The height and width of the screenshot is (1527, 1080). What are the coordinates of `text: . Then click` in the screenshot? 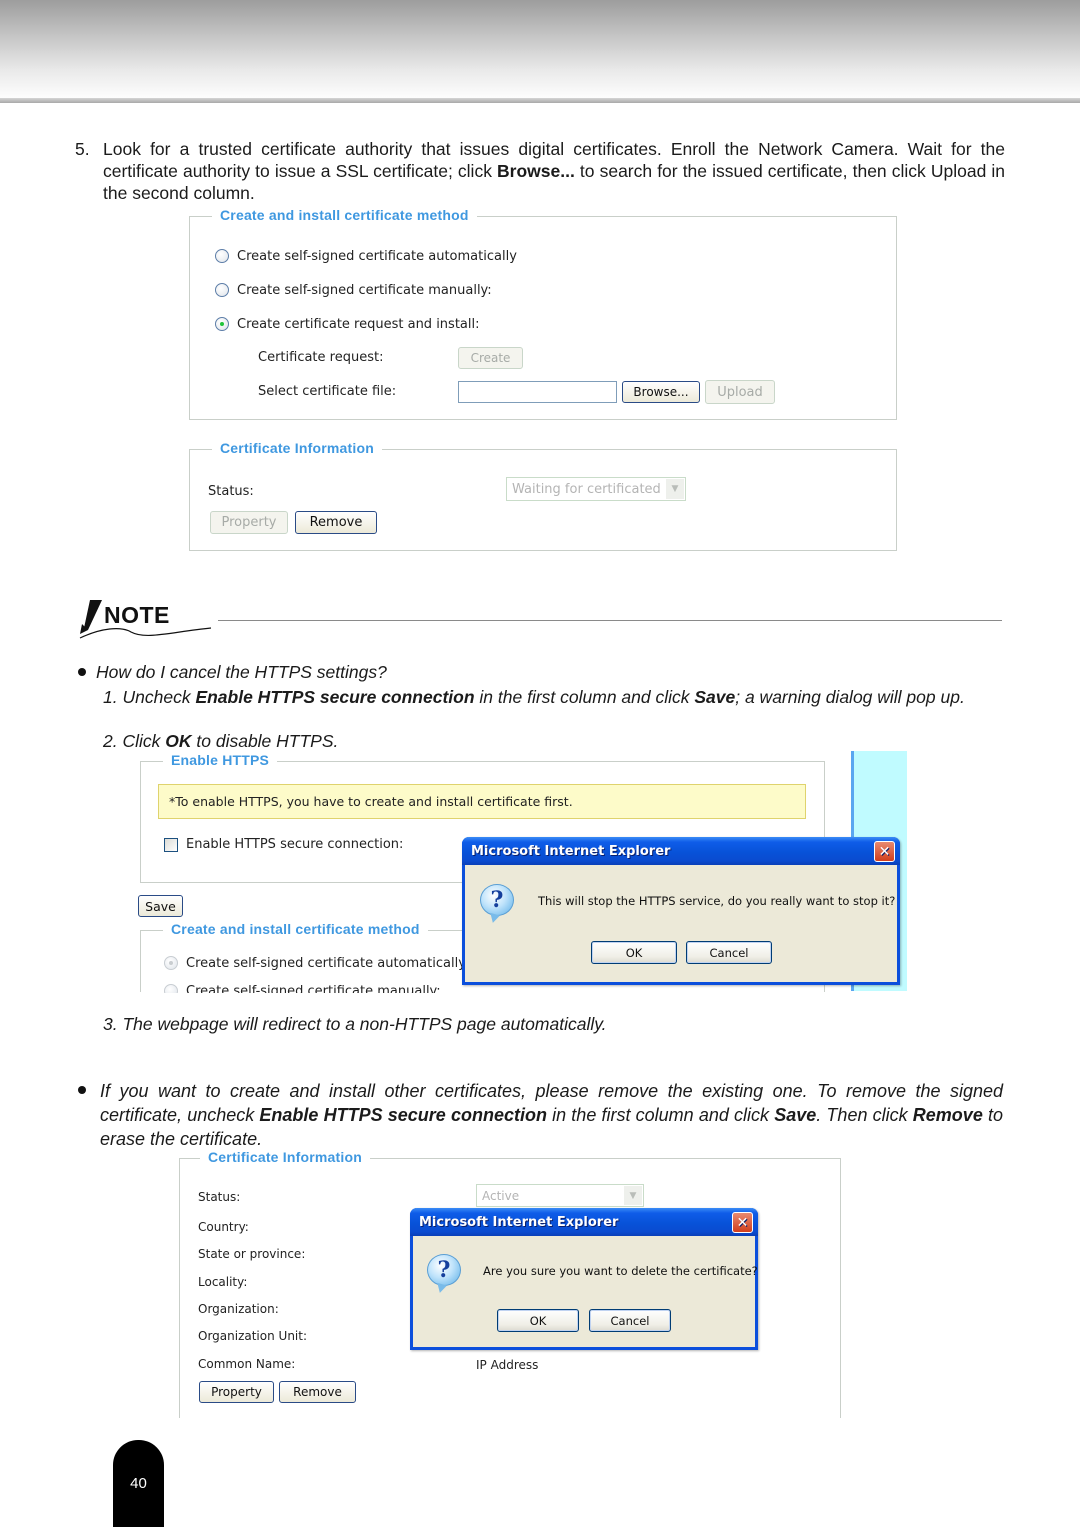 It's located at (864, 1115).